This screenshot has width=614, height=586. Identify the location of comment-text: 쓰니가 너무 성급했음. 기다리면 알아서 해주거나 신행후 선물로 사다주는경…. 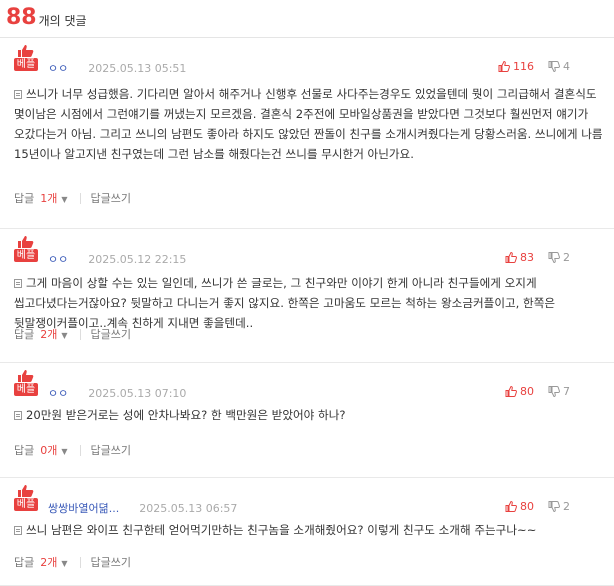
(308, 124).